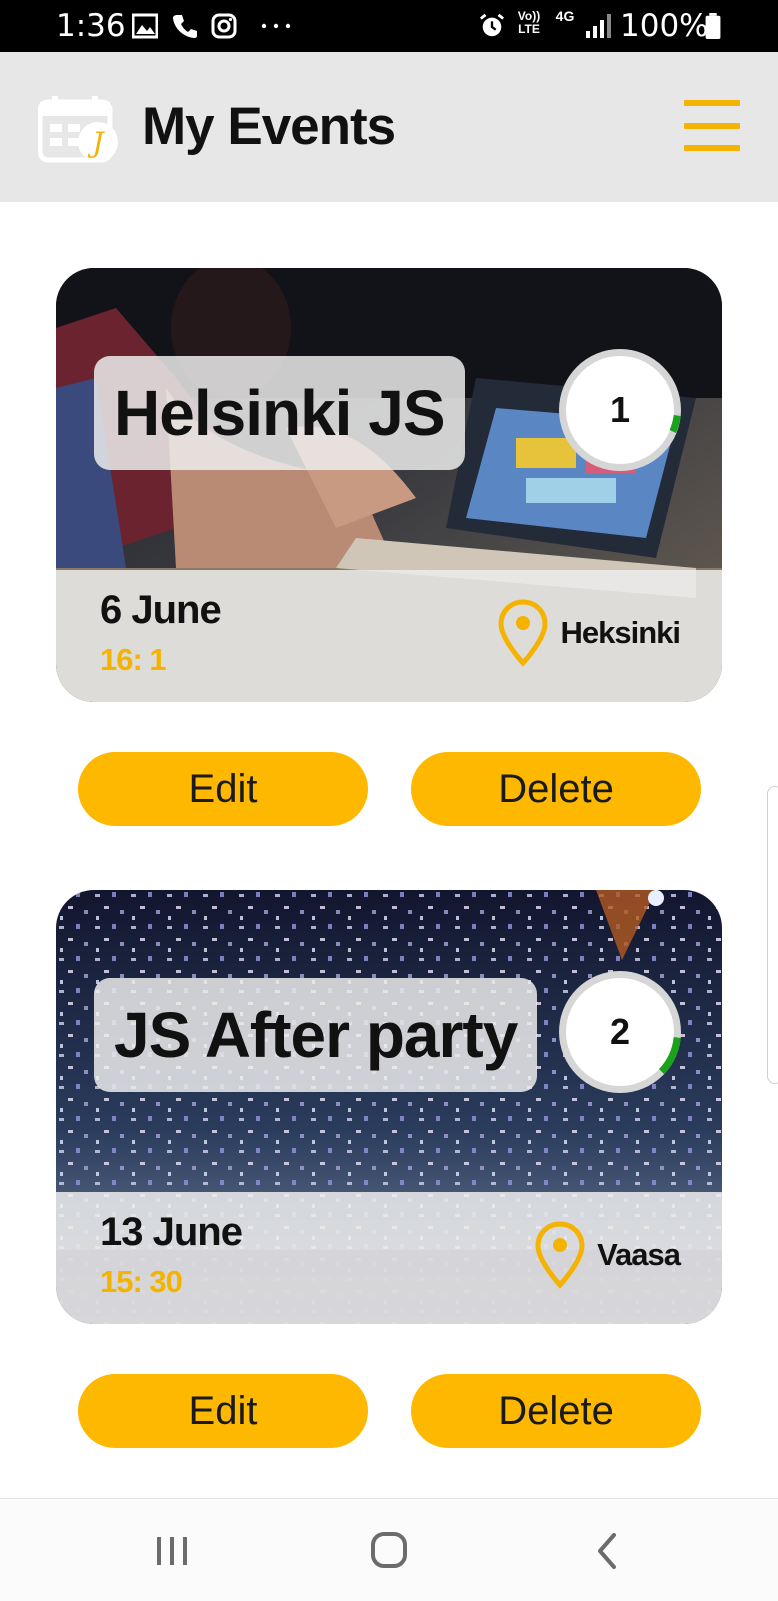 Image resolution: width=778 pixels, height=1601 pixels. Describe the element at coordinates (172, 1551) in the screenshot. I see `recent-apps-icon` at that location.